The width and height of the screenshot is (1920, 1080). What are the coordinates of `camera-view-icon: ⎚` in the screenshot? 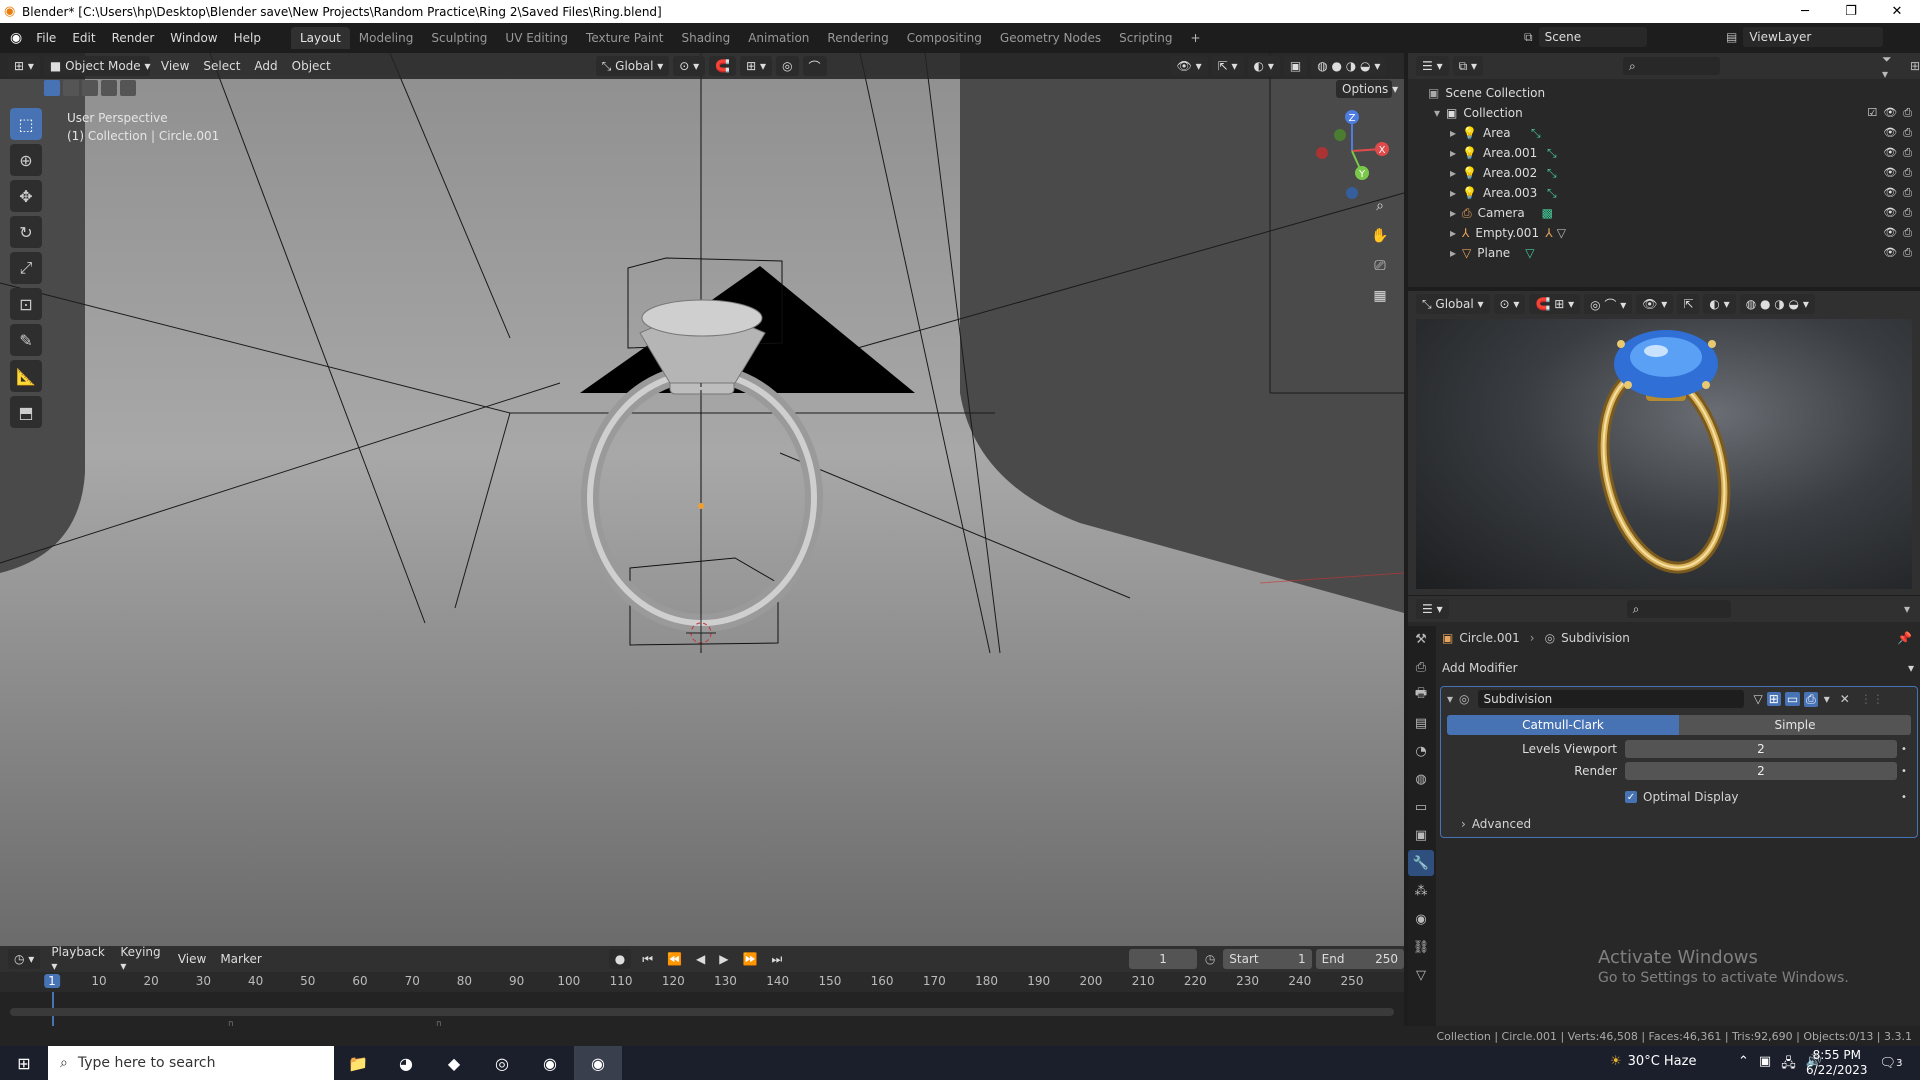 It's located at (1380, 266).